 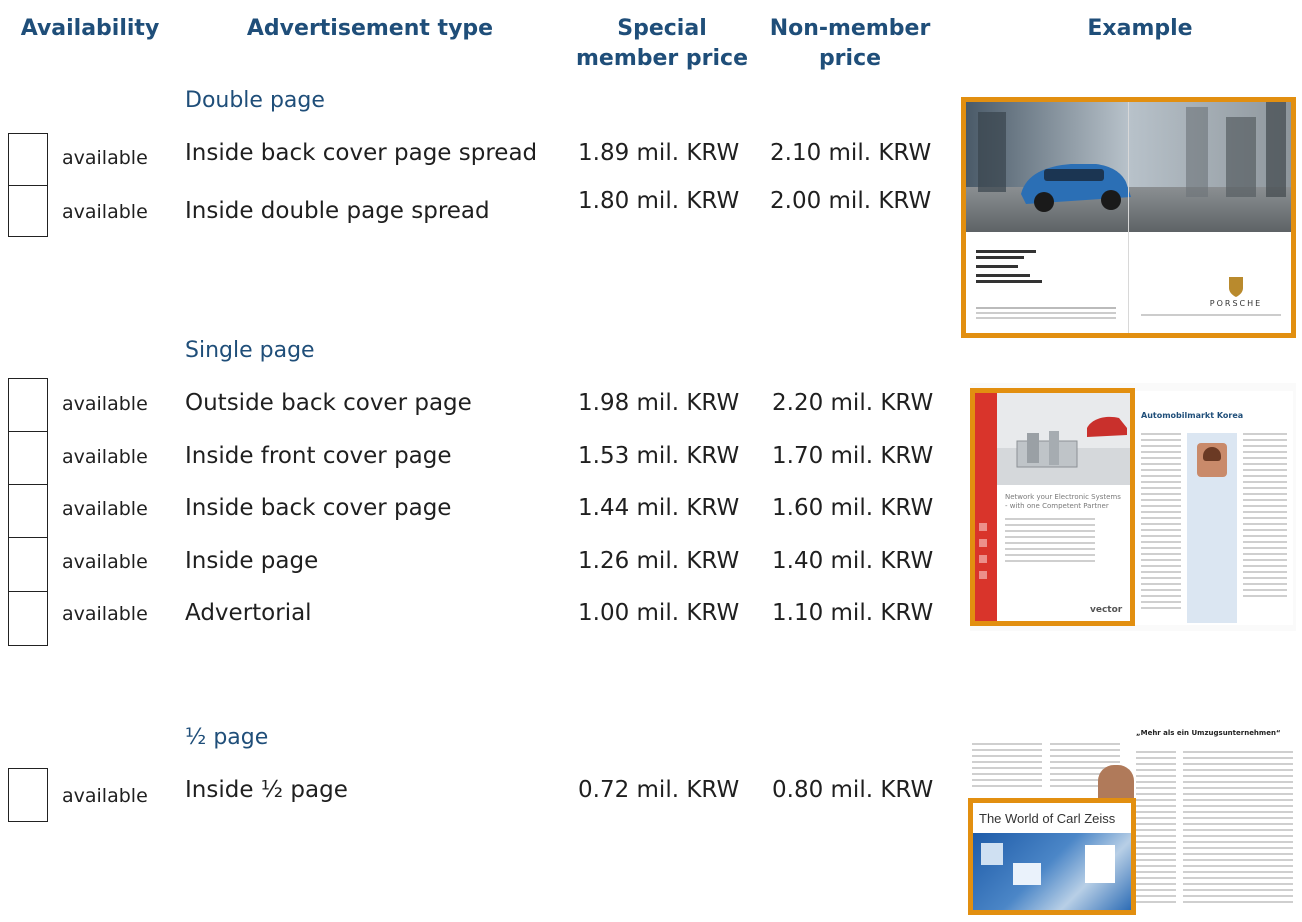 I want to click on nonmember-price: 1.40 mil. KRW, so click(x=853, y=561).